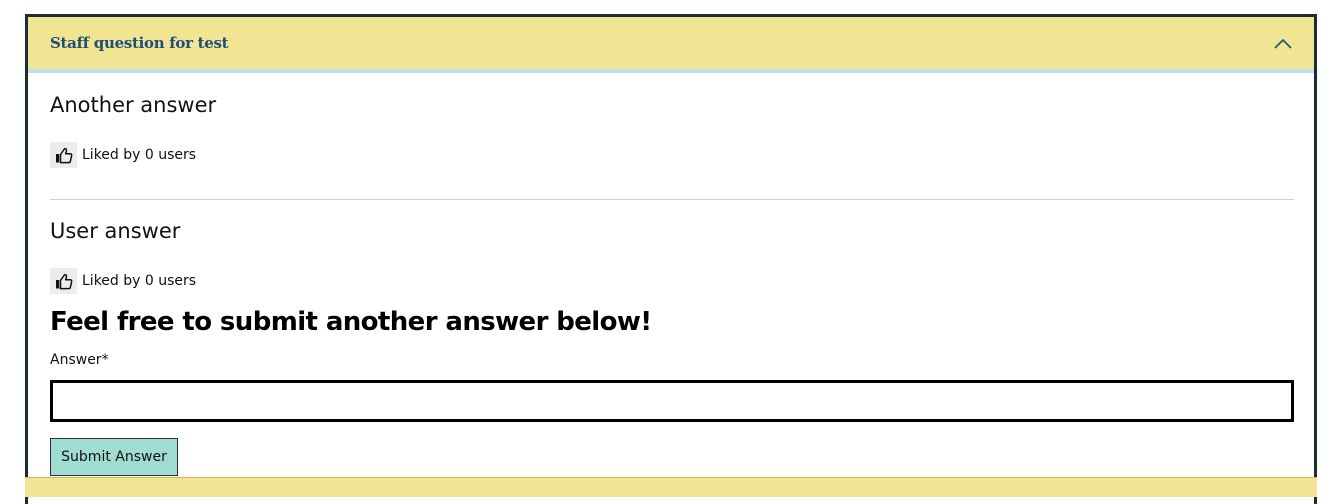  Describe the element at coordinates (672, 199) in the screenshot. I see `answer-divider` at that location.